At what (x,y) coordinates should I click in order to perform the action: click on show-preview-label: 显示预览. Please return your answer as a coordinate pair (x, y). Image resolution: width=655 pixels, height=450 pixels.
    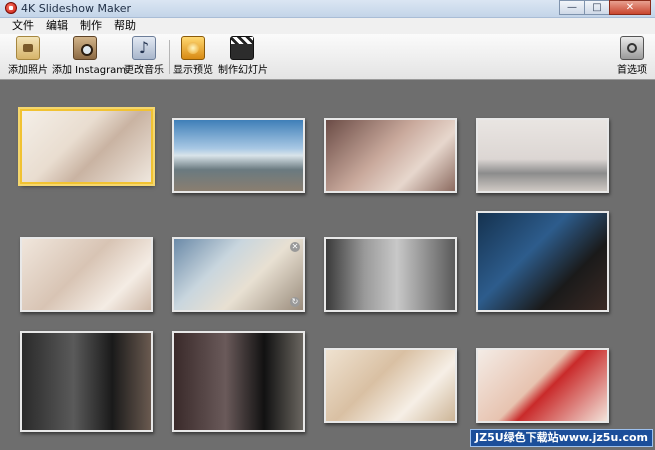
    Looking at the image, I should click on (193, 70).